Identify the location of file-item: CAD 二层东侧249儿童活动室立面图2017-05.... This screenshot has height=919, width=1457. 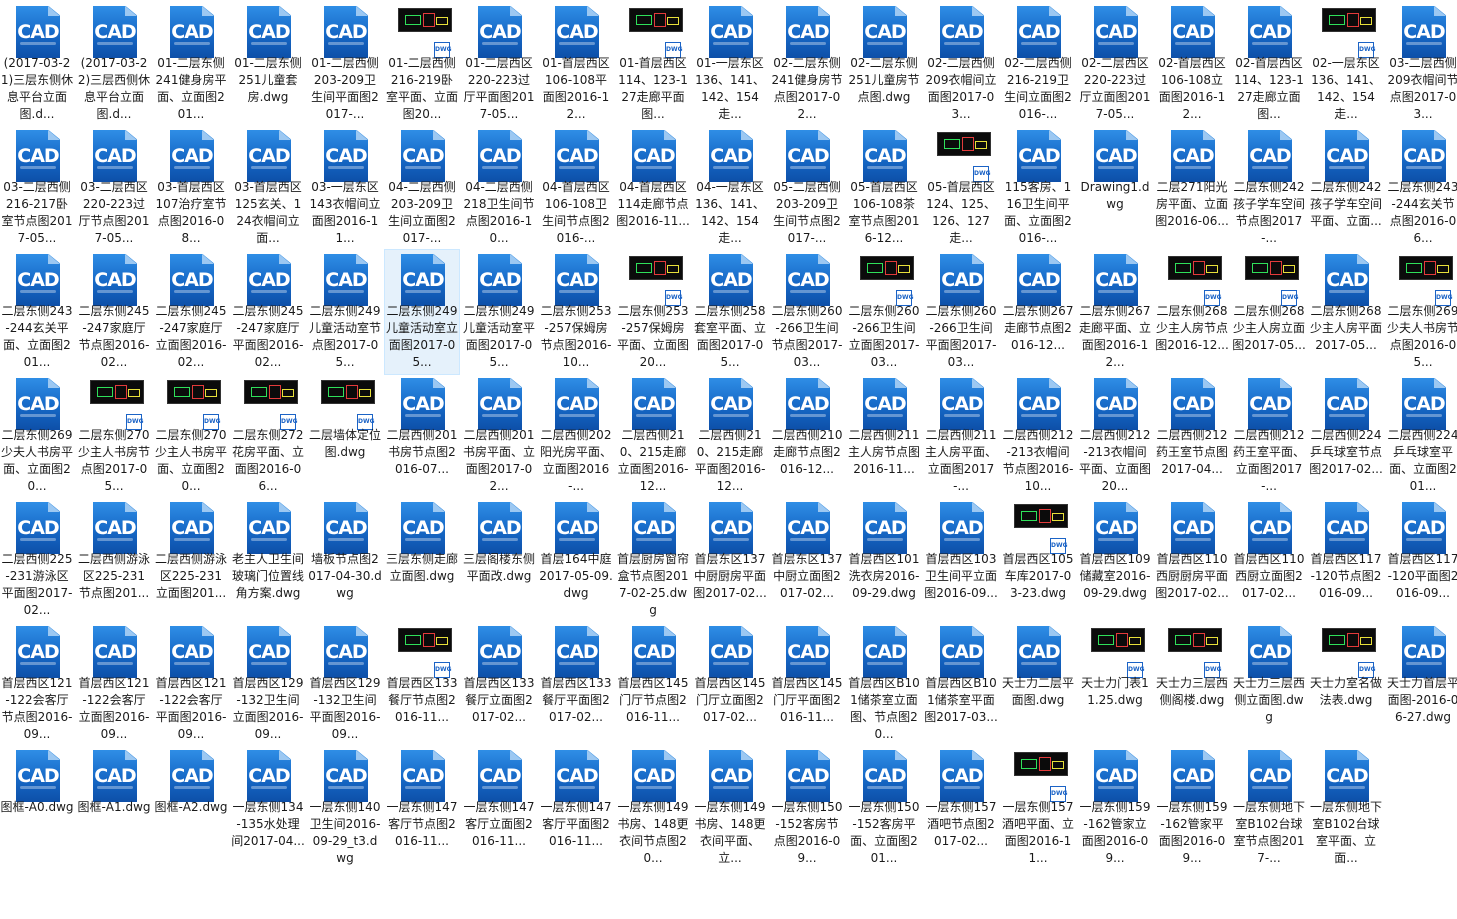
(422, 312).